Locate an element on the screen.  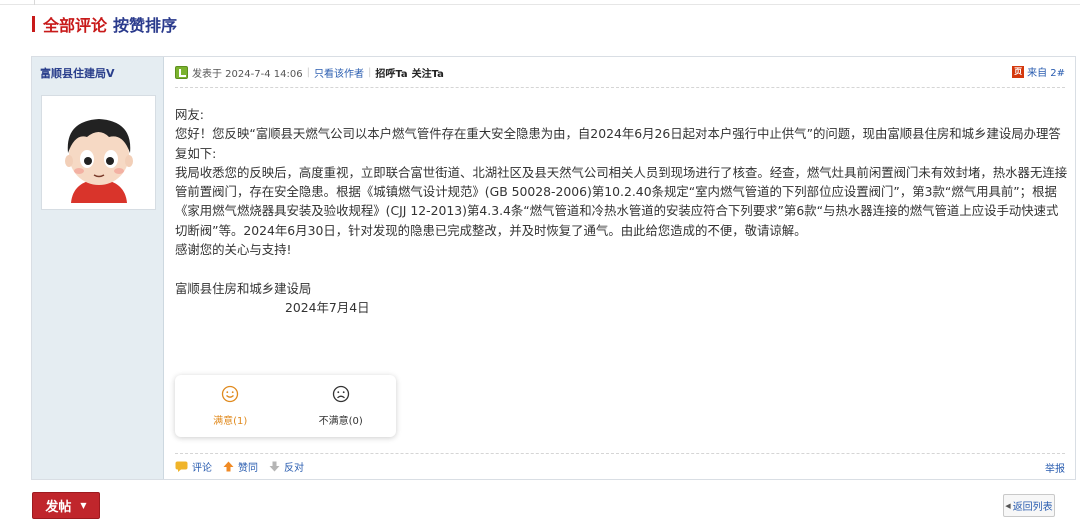
avatar is located at coordinates (98, 152).